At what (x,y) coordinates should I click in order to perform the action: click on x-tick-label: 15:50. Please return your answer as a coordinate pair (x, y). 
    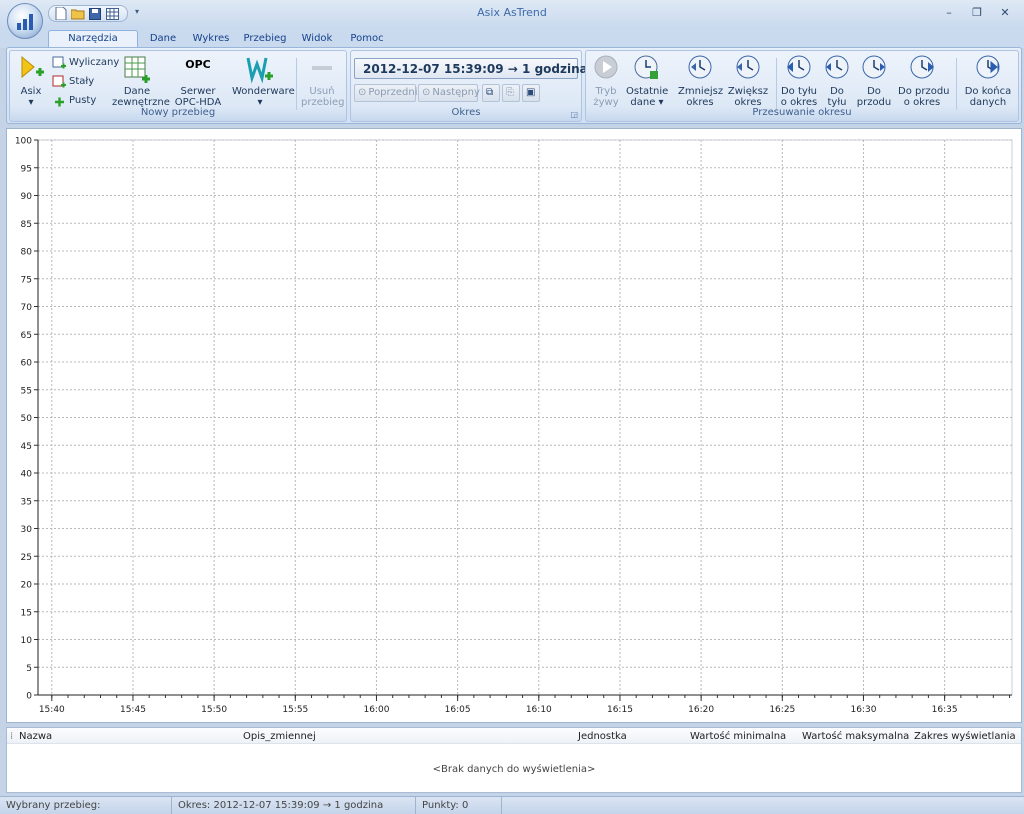
    Looking at the image, I should click on (214, 710).